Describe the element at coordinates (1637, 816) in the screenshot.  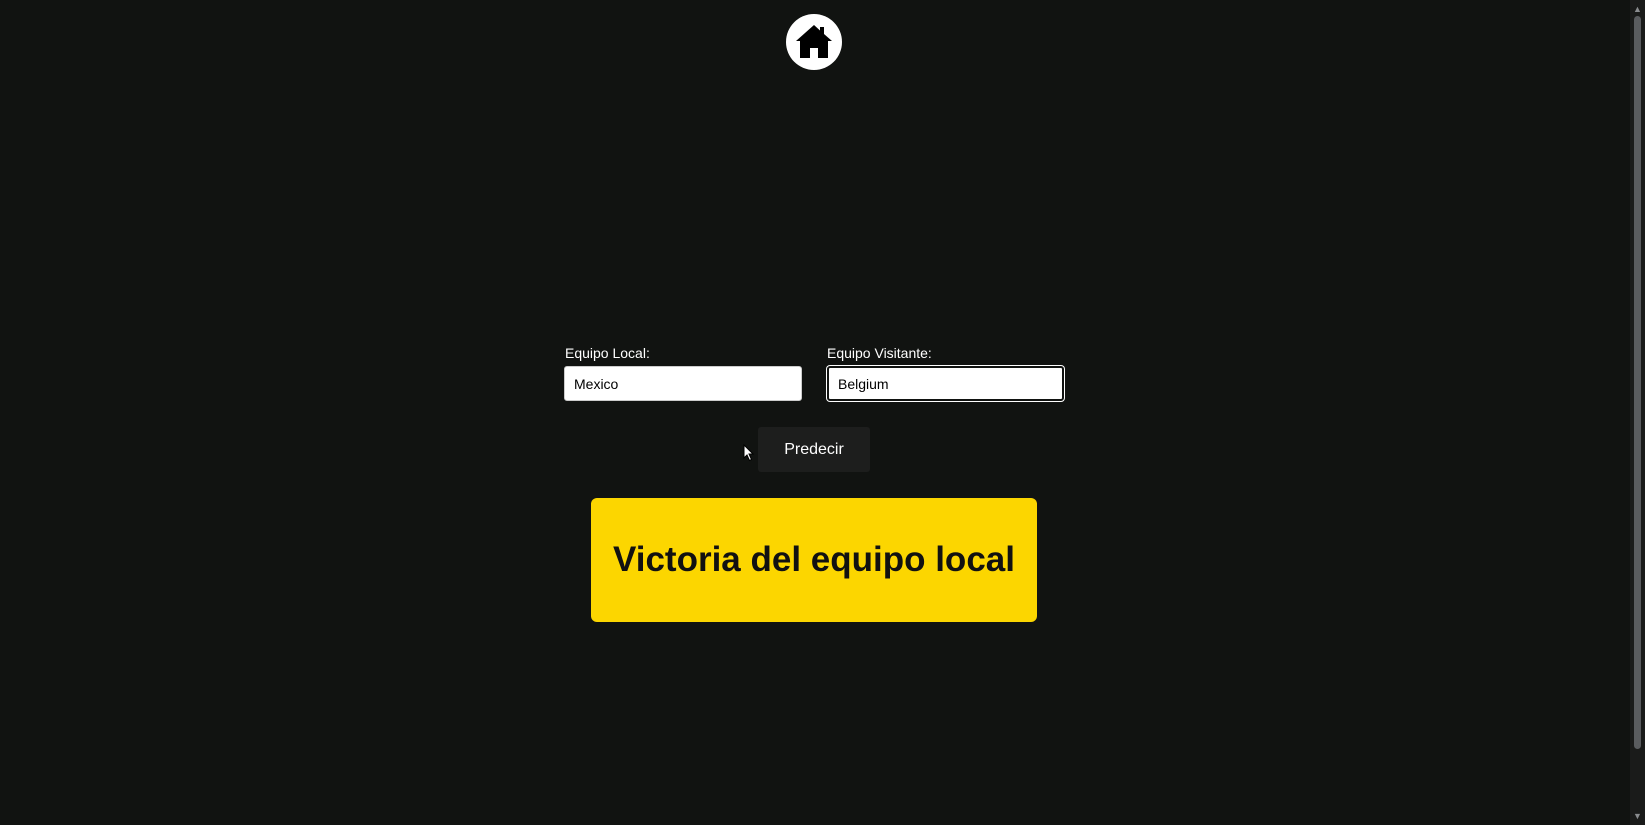
I see `scroll-down-icon: ▼` at that location.